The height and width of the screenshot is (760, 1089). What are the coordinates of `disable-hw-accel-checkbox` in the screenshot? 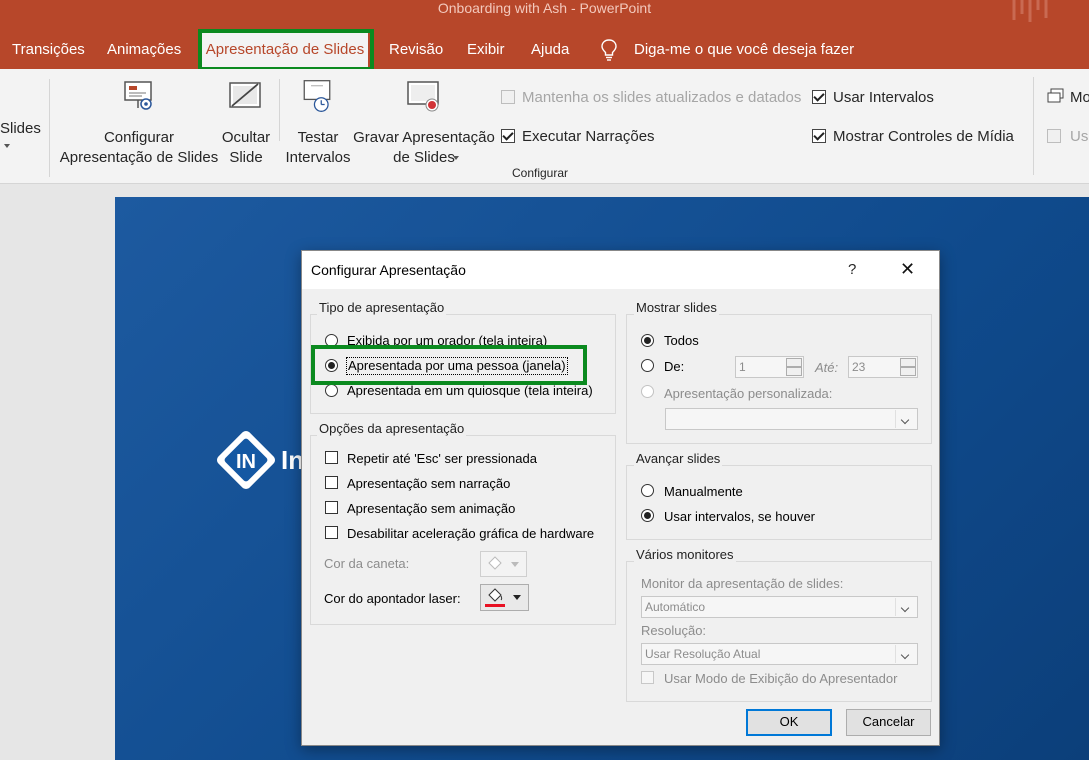 It's located at (331, 532).